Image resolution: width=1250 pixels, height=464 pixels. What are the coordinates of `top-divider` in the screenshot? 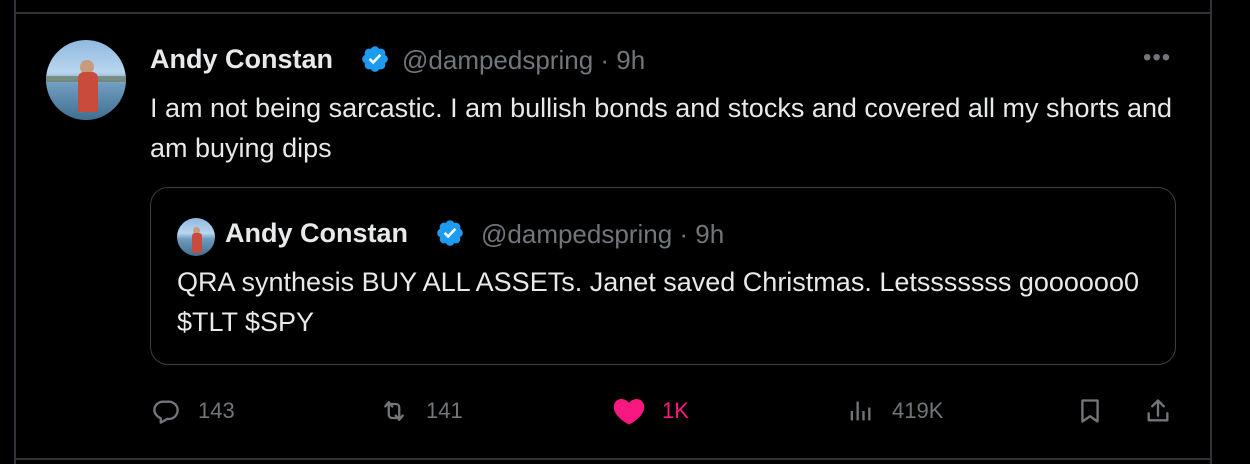 It's located at (613, 13).